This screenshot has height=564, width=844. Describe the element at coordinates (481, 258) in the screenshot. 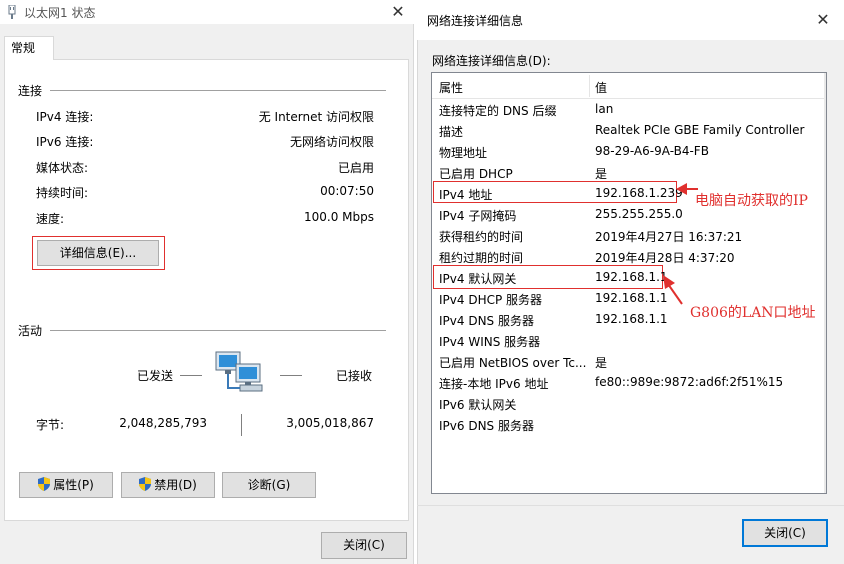

I see `list-item-property: 租约过期的时间` at that location.